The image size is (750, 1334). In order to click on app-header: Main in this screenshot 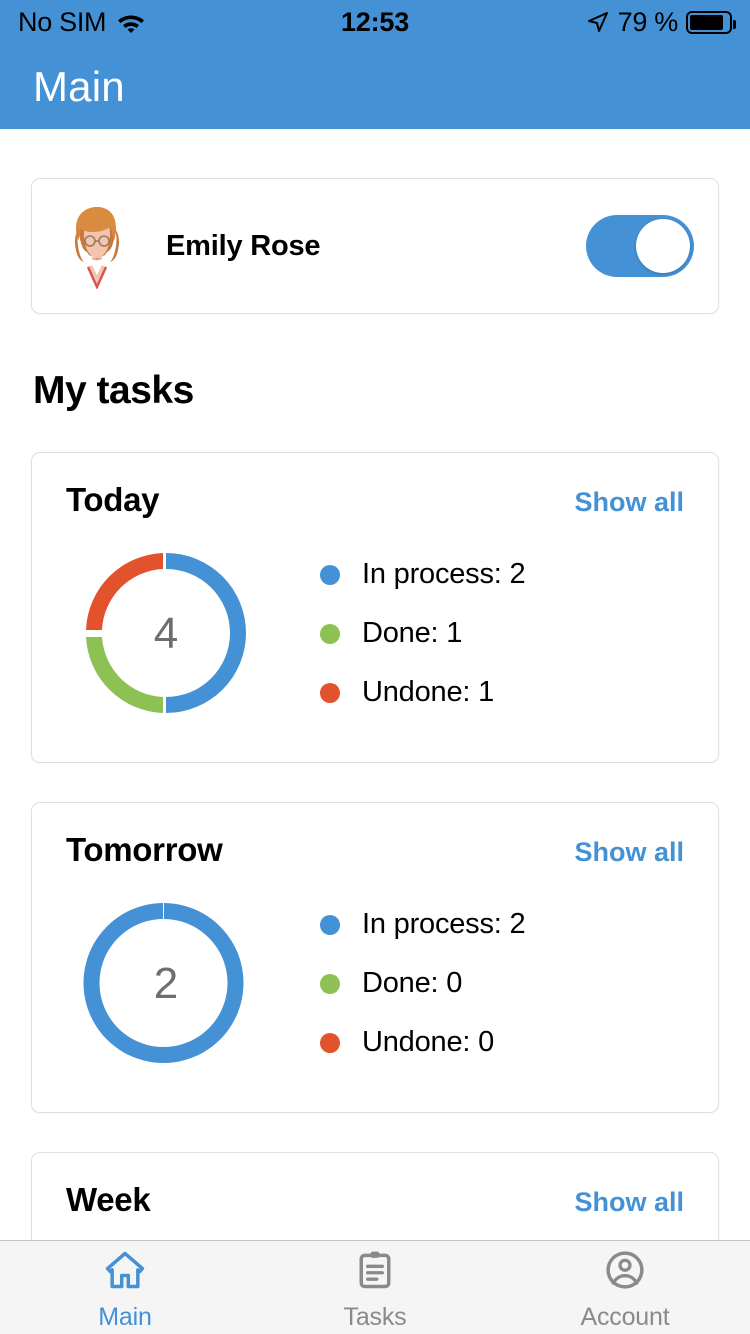, I will do `click(375, 86)`.